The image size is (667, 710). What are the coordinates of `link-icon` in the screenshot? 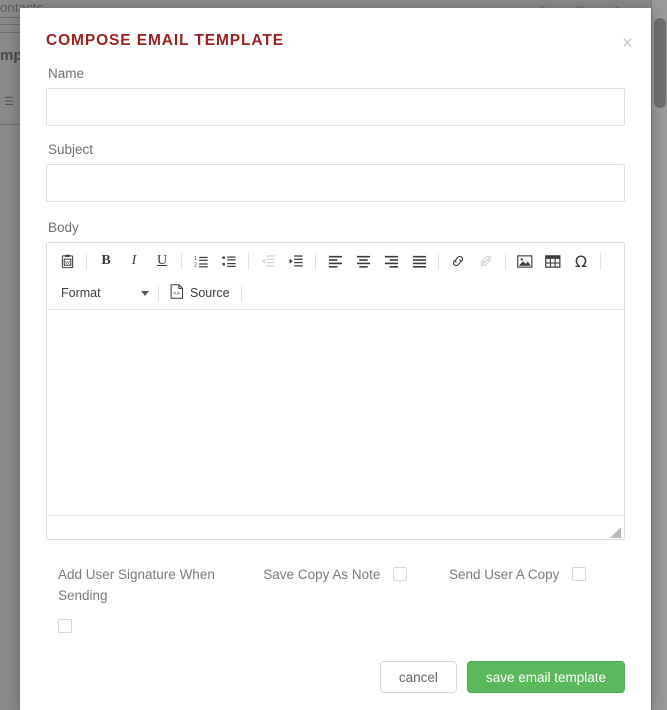 It's located at (458, 261).